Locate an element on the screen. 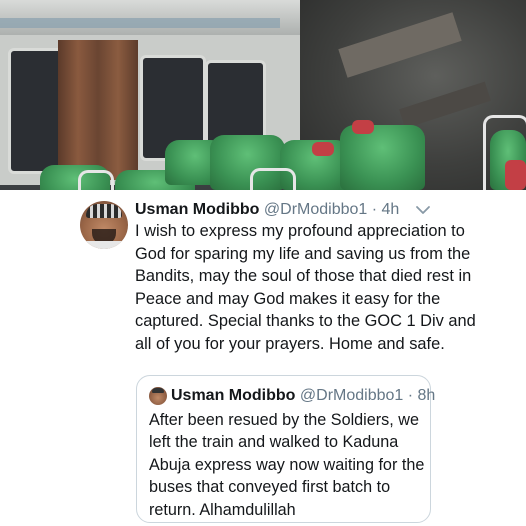 This screenshot has width=526, height=526. quoted-avatar-cap is located at coordinates (158, 390).